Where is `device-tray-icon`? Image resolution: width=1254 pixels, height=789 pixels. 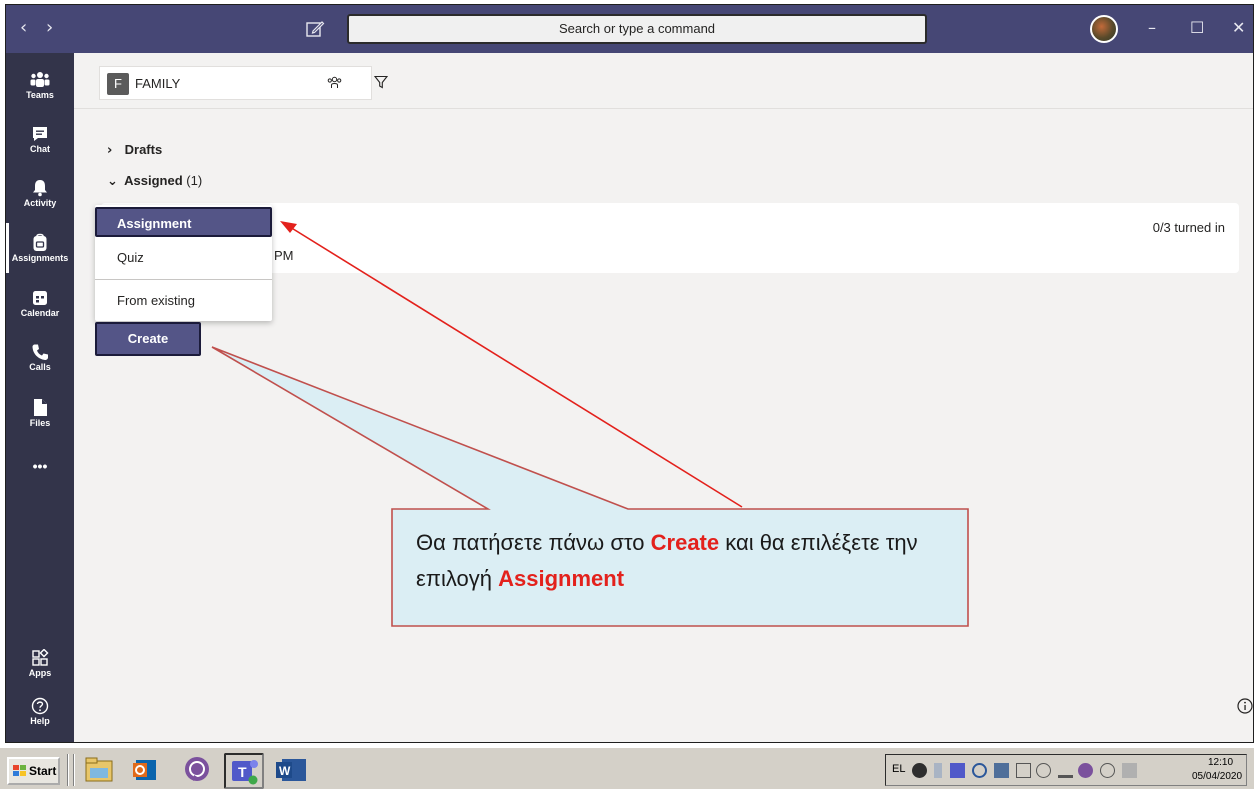
device-tray-icon is located at coordinates (1023, 770).